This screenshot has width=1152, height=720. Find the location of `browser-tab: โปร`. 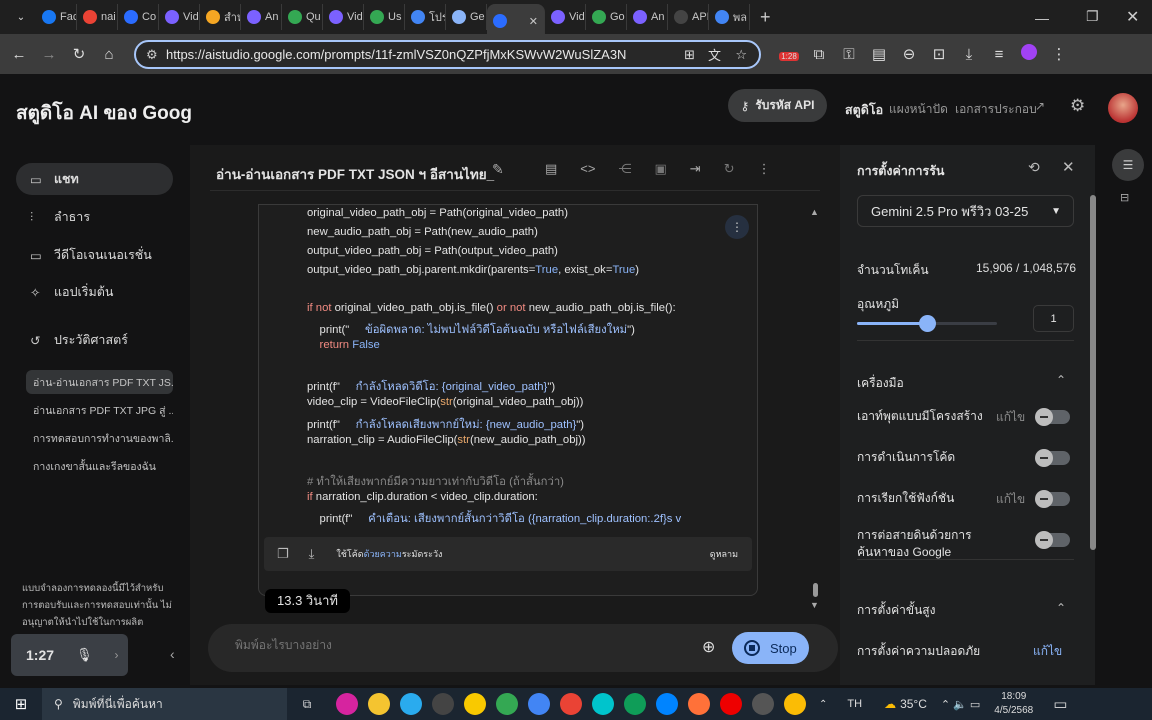

browser-tab: โปร is located at coordinates (425, 17).